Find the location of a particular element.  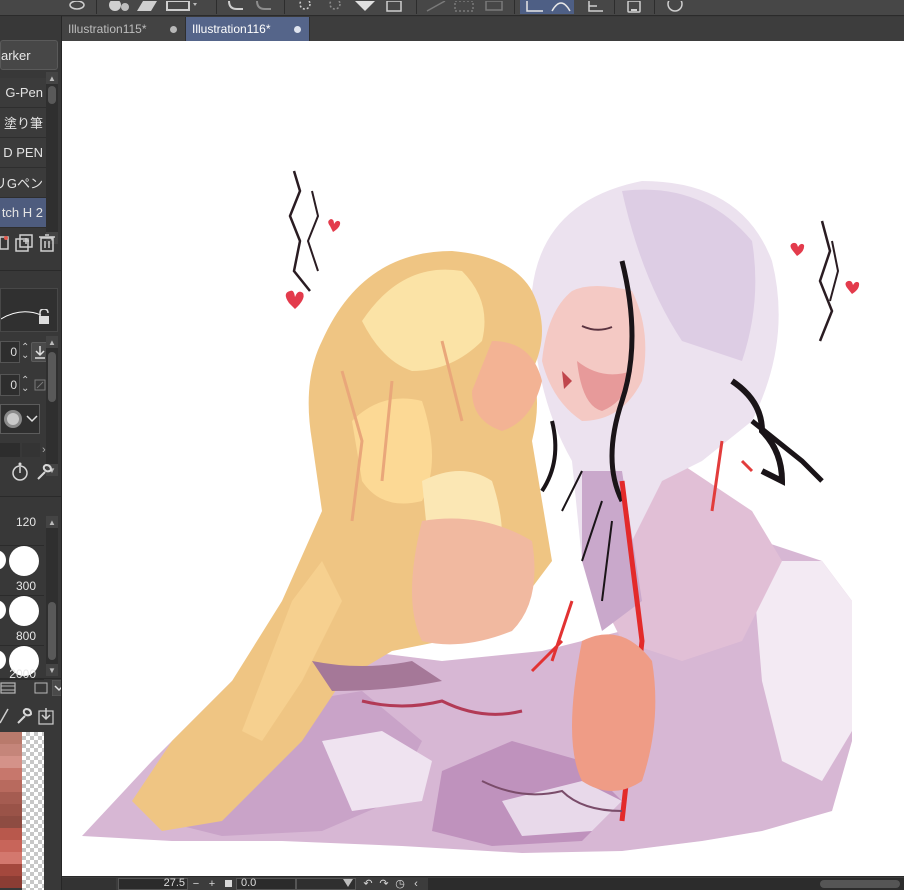

brush-list-scrollbar: ▲ ▼ is located at coordinates (52, 158).